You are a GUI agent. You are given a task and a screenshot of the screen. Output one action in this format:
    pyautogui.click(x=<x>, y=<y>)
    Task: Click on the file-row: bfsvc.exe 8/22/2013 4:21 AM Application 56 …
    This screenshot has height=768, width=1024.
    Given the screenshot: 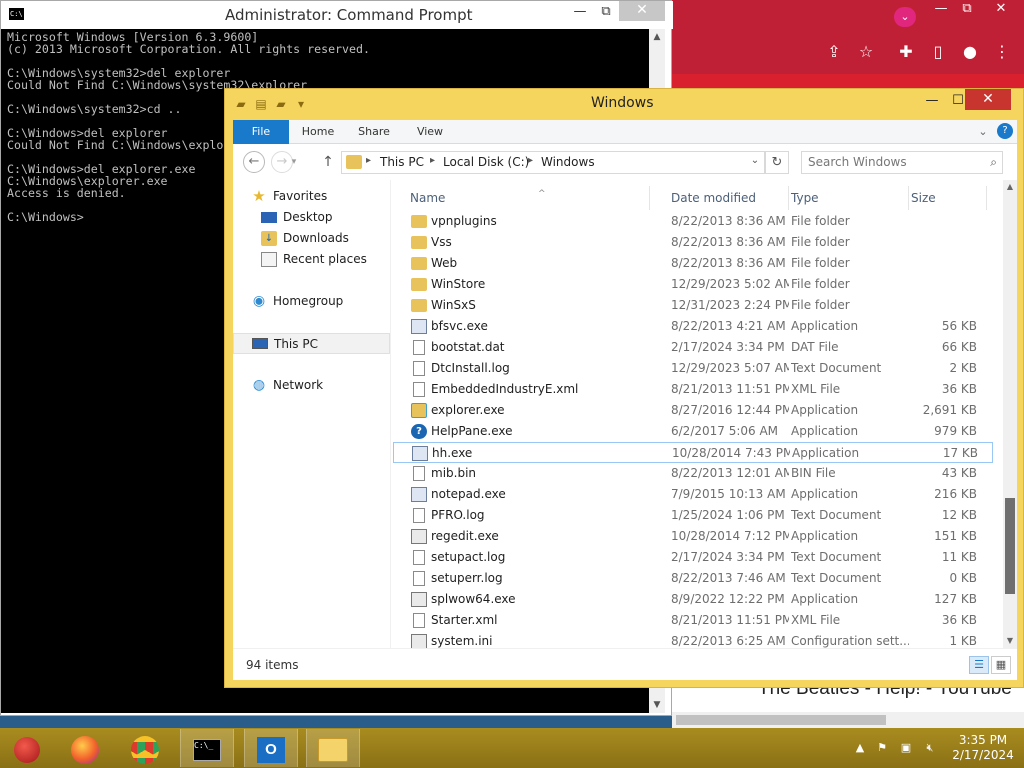 What is the action you would take?
    pyautogui.click(x=693, y=326)
    